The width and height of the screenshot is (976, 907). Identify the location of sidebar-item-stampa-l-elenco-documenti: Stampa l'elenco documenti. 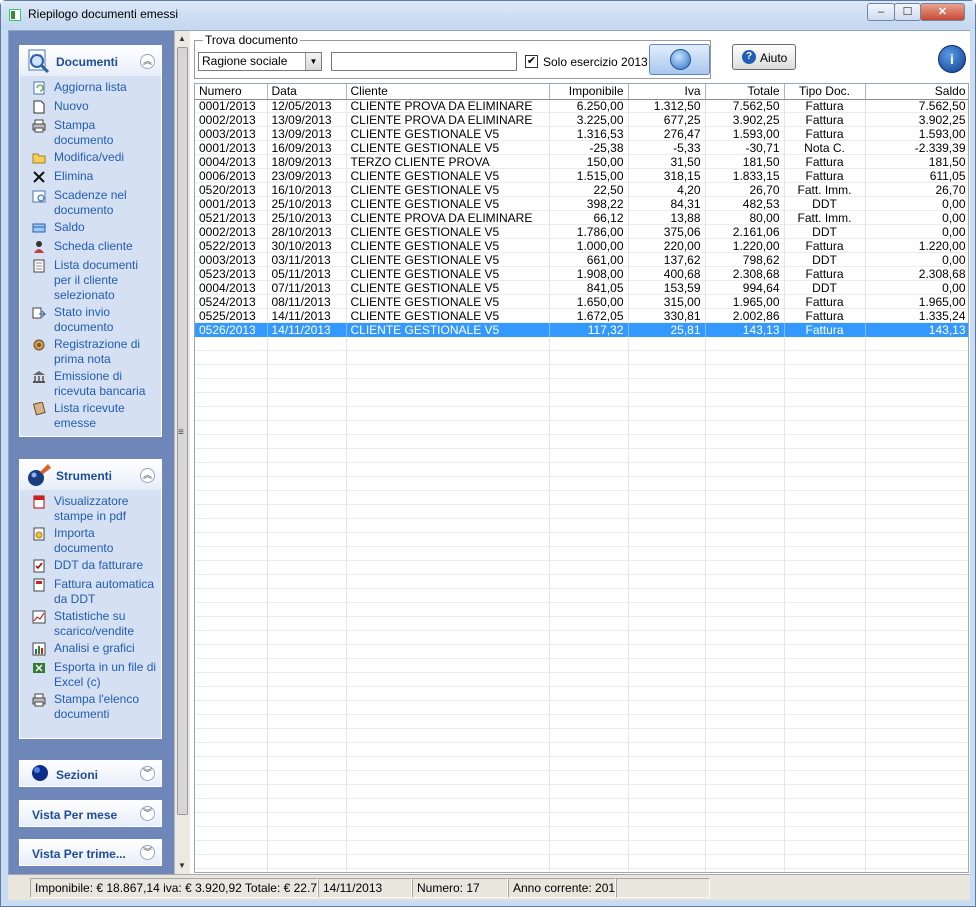
(90, 707).